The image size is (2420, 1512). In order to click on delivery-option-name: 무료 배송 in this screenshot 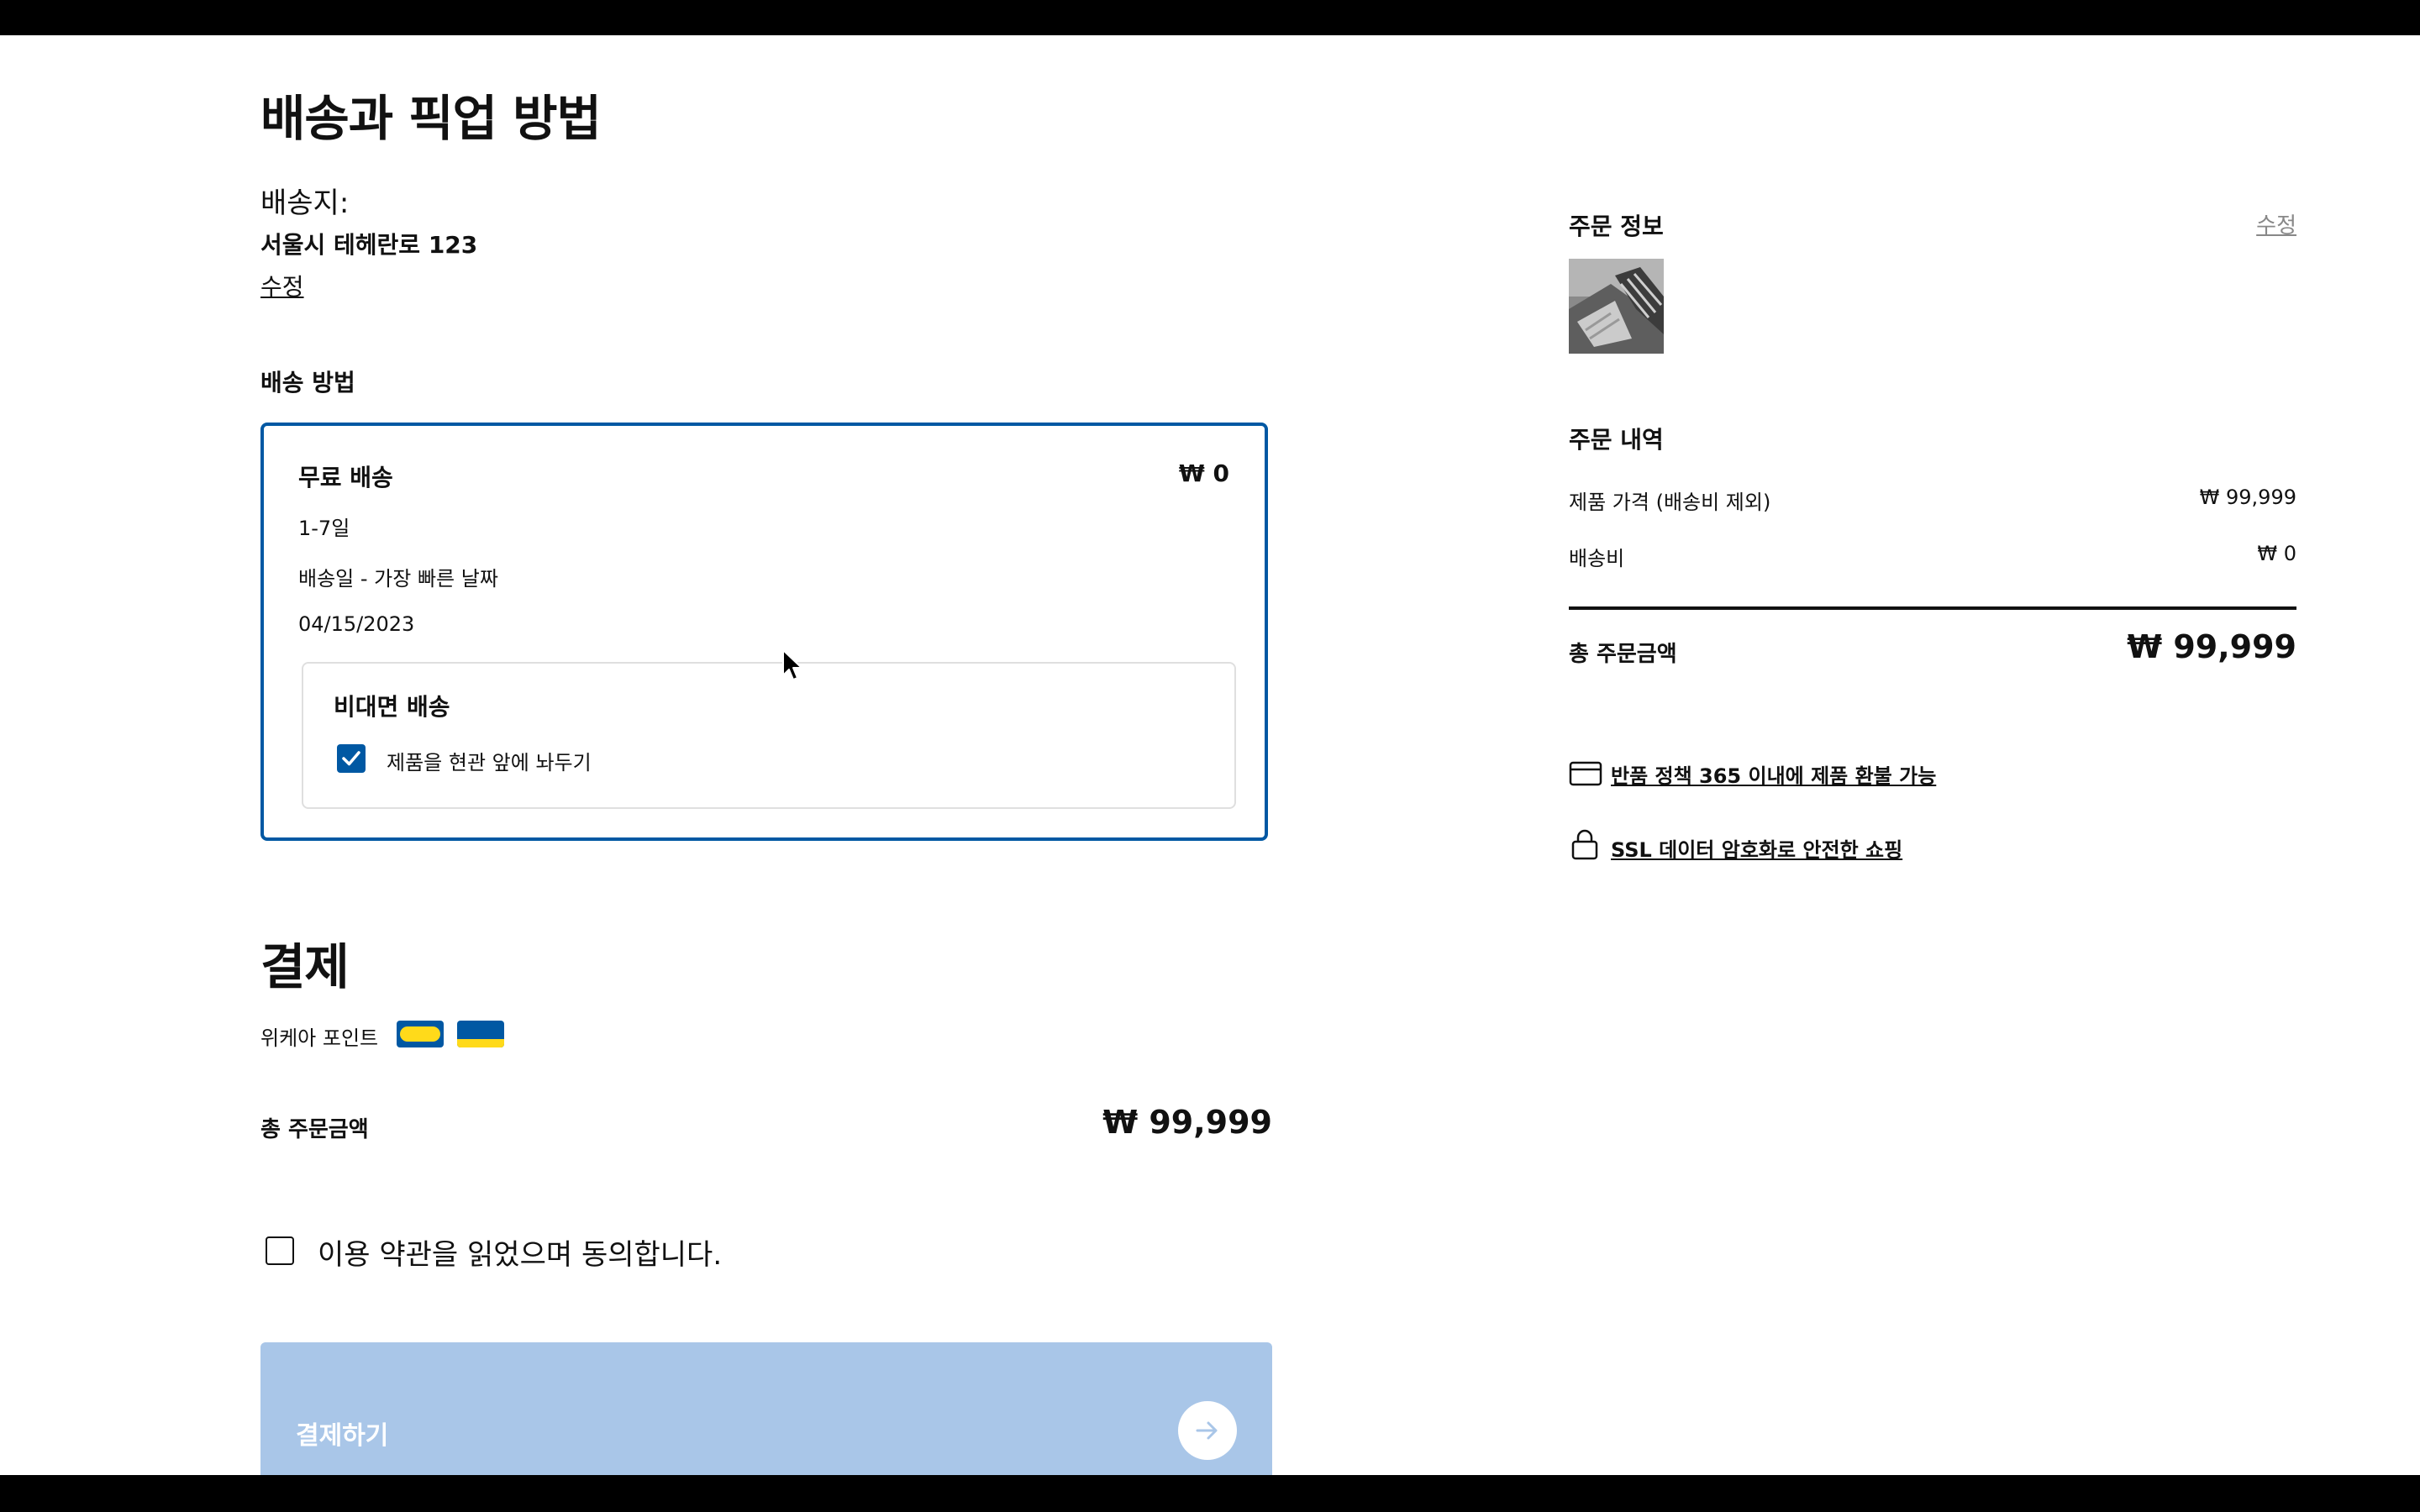, I will do `click(345, 477)`.